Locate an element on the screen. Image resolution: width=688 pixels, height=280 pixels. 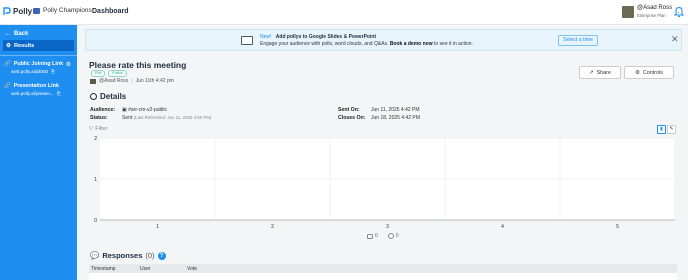
filter-icon: ▽ is located at coordinates (91, 129).